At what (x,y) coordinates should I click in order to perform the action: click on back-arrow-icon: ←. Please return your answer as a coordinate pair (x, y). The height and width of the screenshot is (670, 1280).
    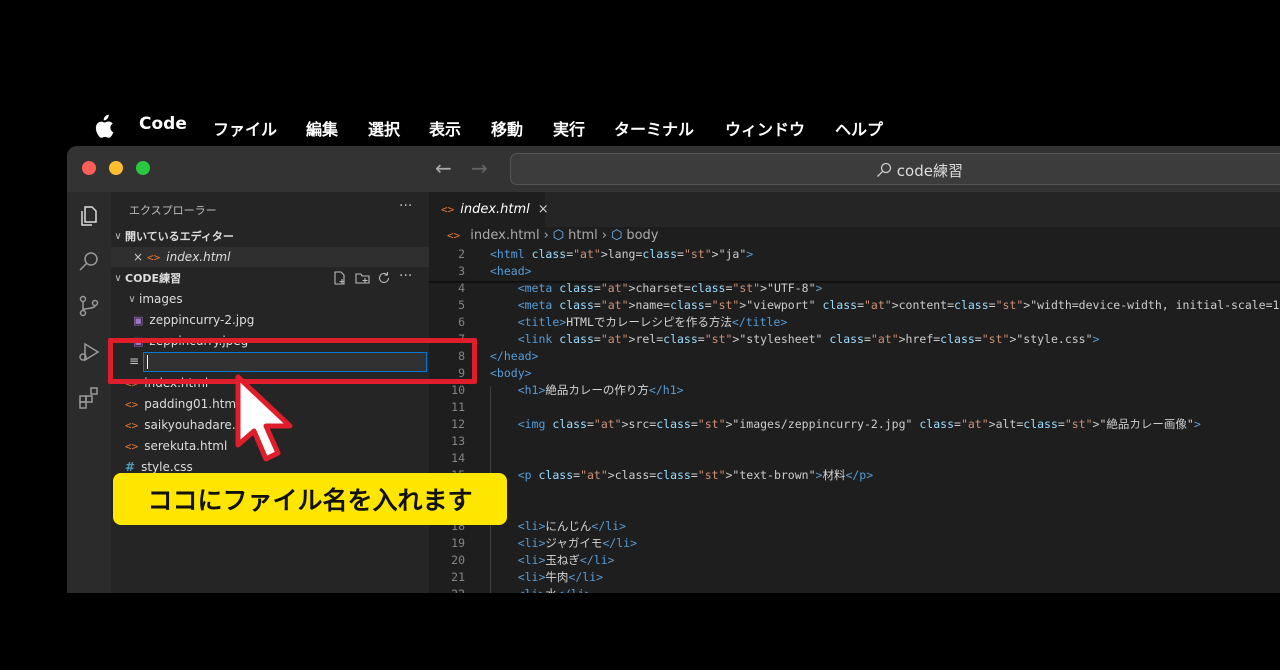
    Looking at the image, I should click on (443, 168).